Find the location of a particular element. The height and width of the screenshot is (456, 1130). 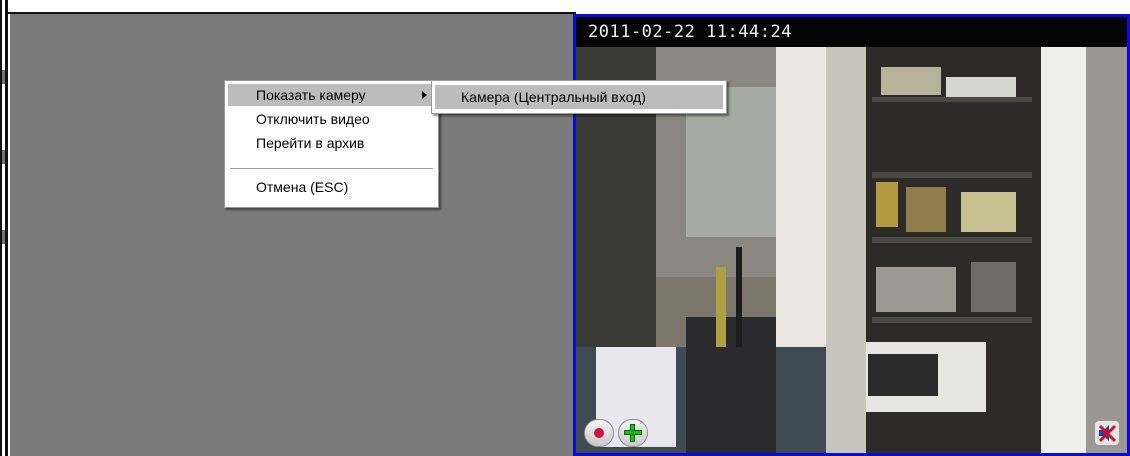

submenu-item-camera-central-entrance: Камера (Центральный вход) is located at coordinates (579, 97).